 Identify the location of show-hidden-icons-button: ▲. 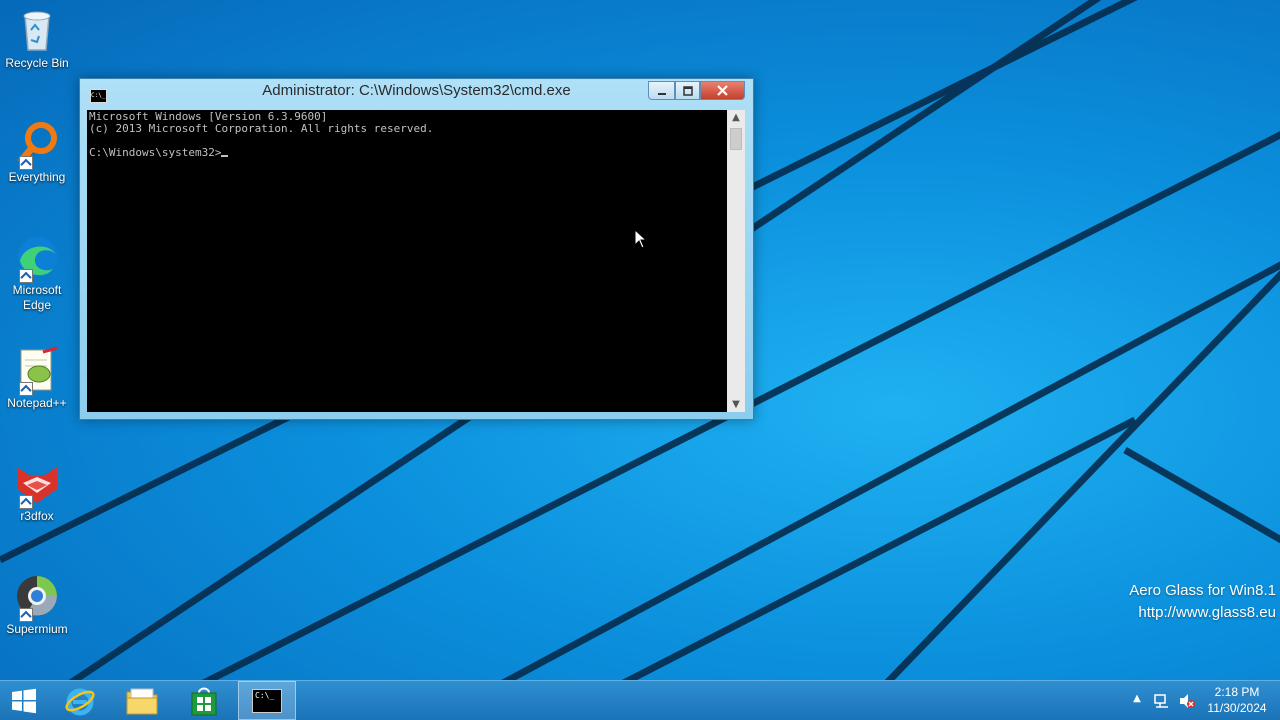
(1137, 698).